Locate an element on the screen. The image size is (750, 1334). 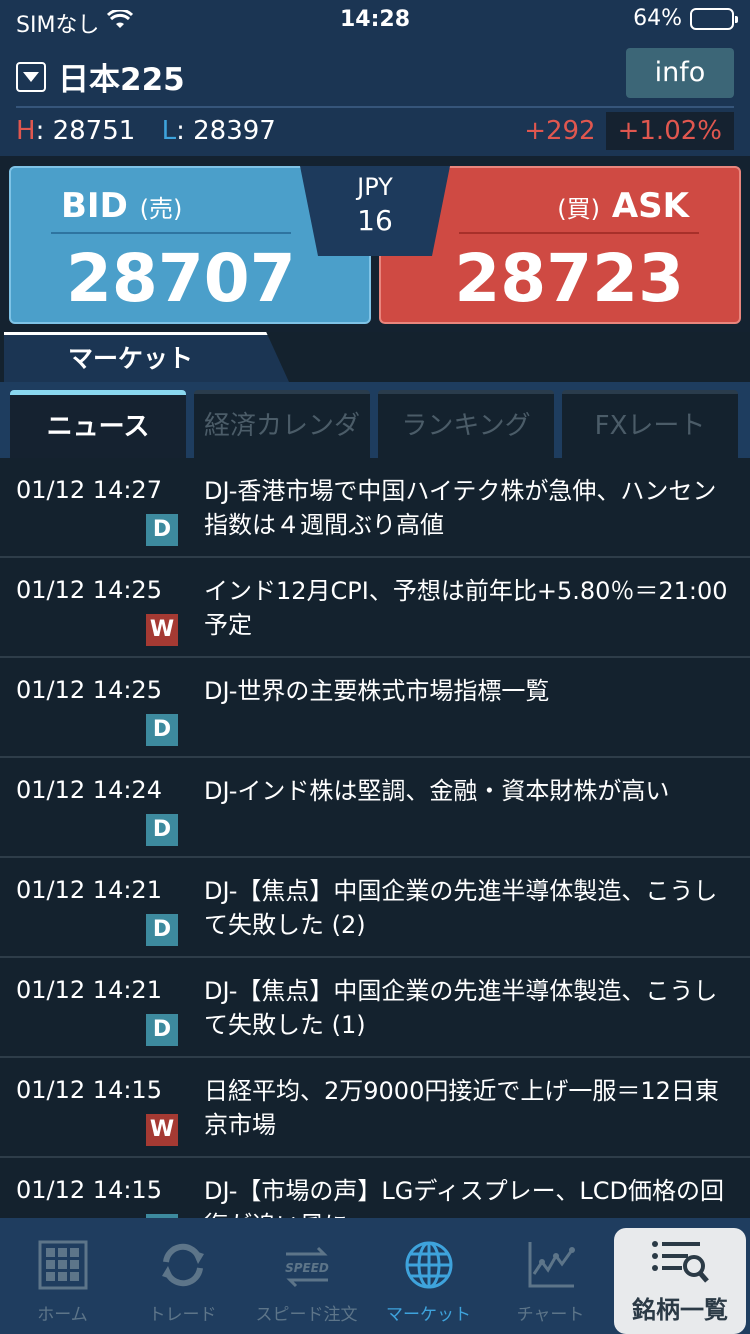
tab-news: ニュース is located at coordinates (98, 424).